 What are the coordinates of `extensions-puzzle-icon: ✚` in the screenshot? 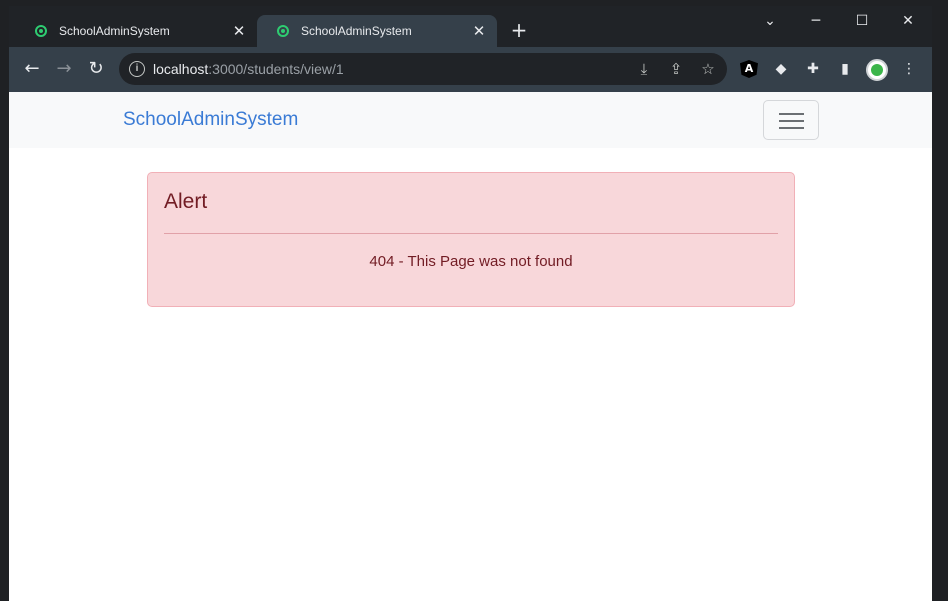 It's located at (813, 69).